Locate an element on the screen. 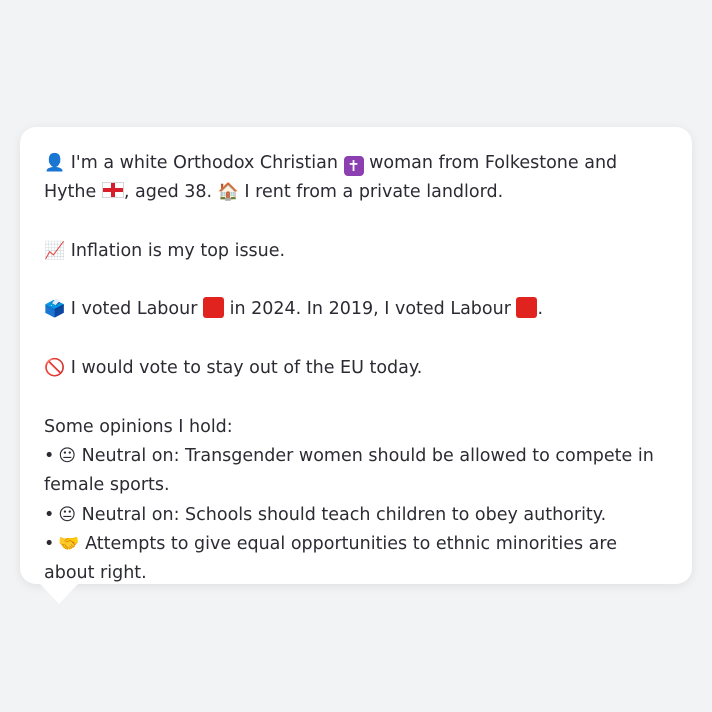 The image size is (712, 712). identity-text-1: I'm a white Orthodox Christian is located at coordinates (204, 163).